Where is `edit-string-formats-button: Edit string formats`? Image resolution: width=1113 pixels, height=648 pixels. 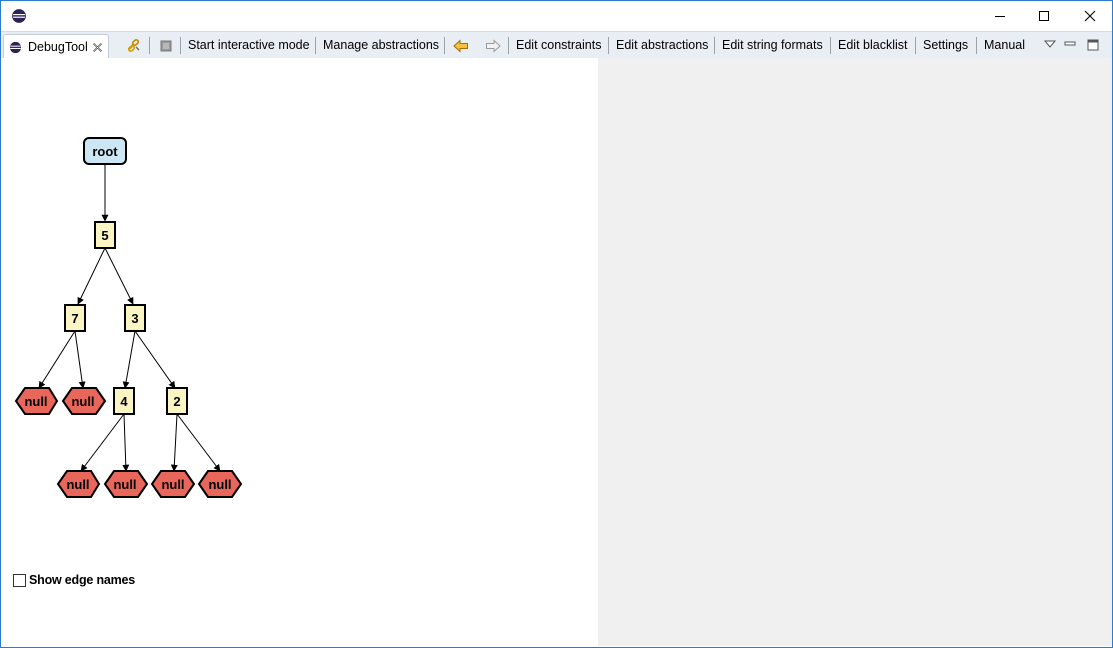
edit-string-formats-button: Edit string formats is located at coordinates (772, 45).